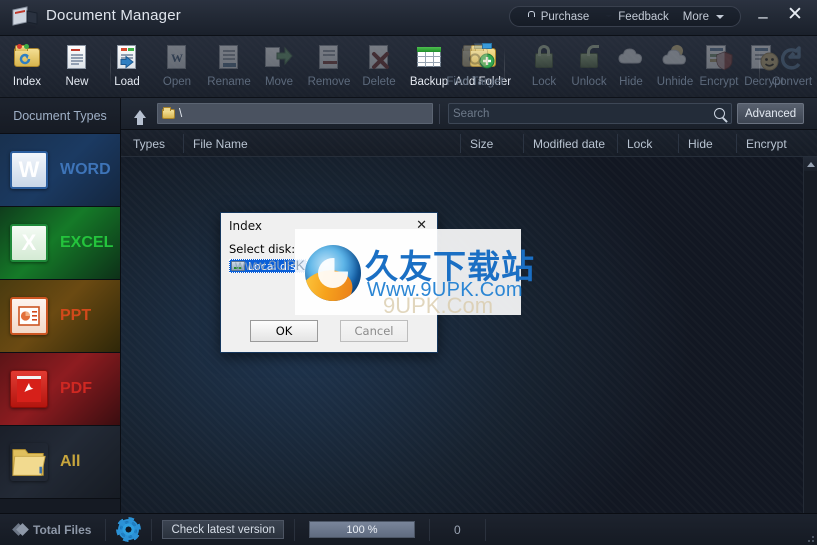 Image resolution: width=817 pixels, height=545 pixels. Describe the element at coordinates (695, 143) in the screenshot. I see `column-header-hide: Hide` at that location.